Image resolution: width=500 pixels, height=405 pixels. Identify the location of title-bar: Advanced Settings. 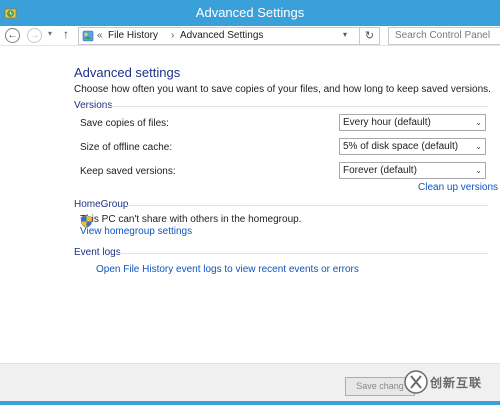
(250, 13).